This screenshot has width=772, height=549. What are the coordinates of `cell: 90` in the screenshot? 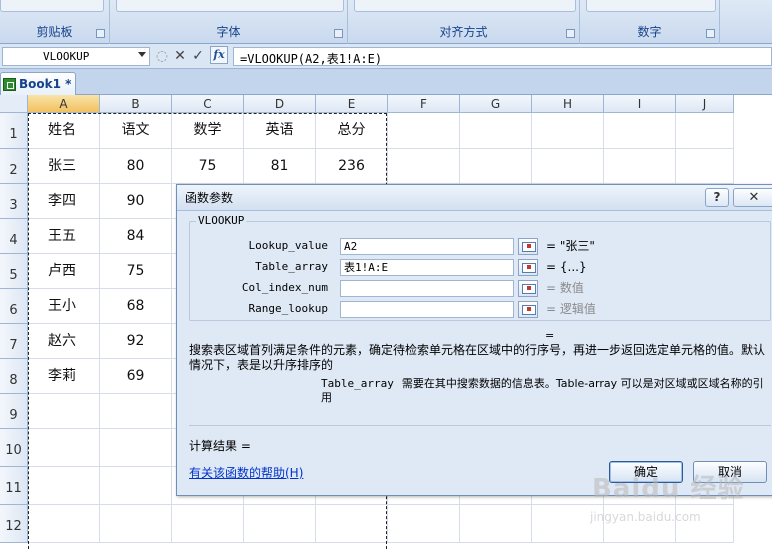 It's located at (136, 201).